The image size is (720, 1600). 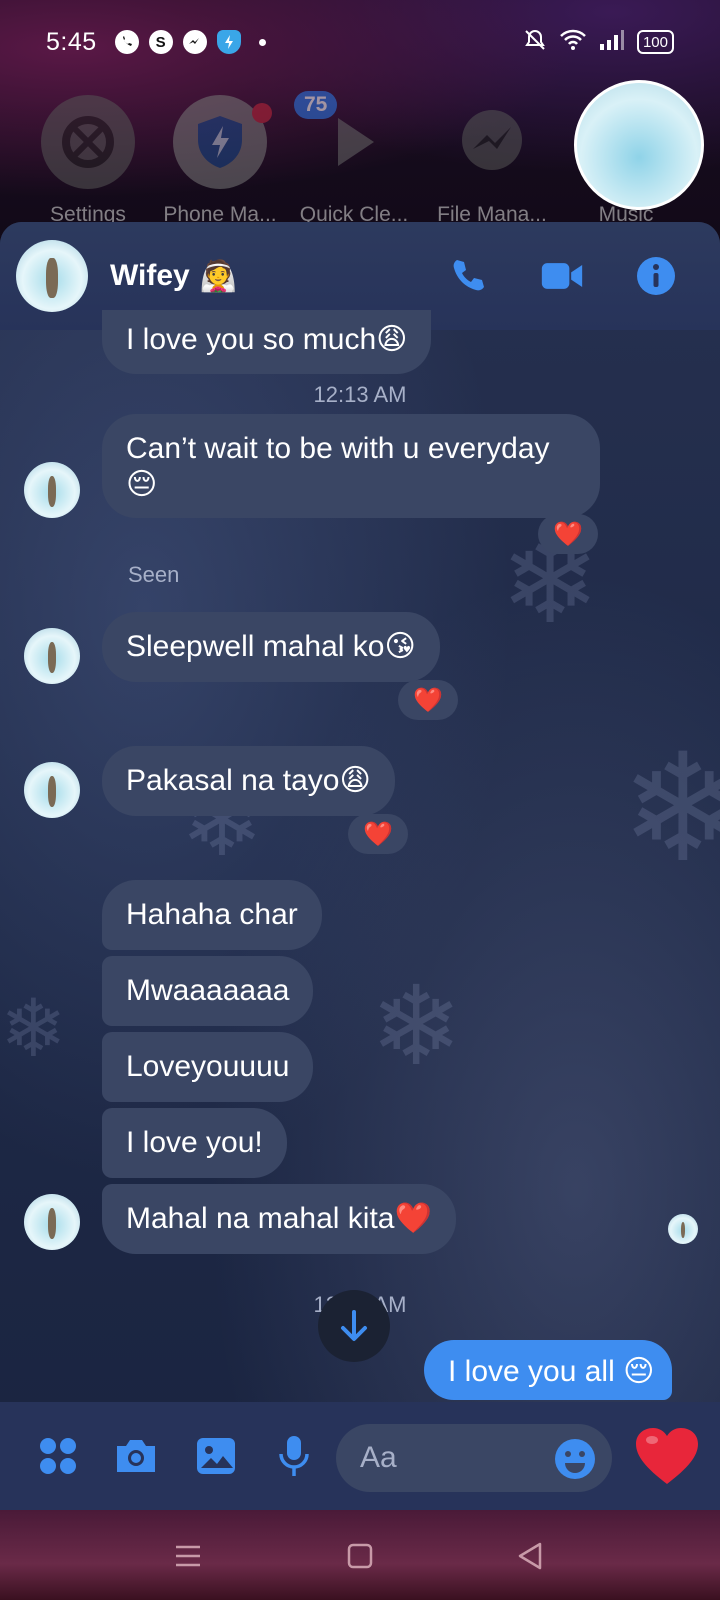 I want to click on message-bubble: Loveyouuuu, so click(x=208, y=1067).